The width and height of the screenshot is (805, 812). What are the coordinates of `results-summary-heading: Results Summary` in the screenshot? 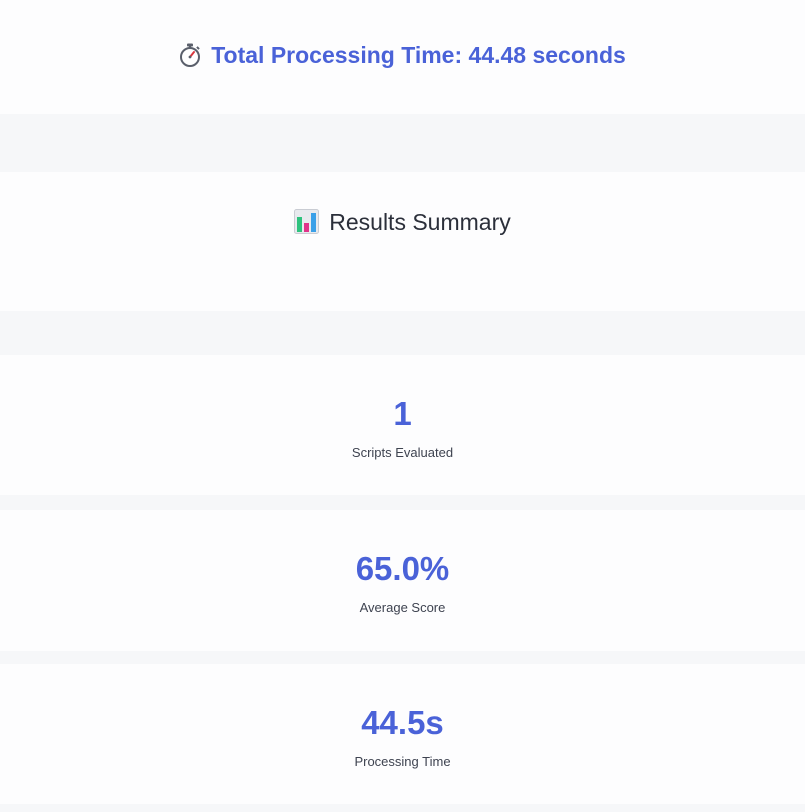 It's located at (402, 224).